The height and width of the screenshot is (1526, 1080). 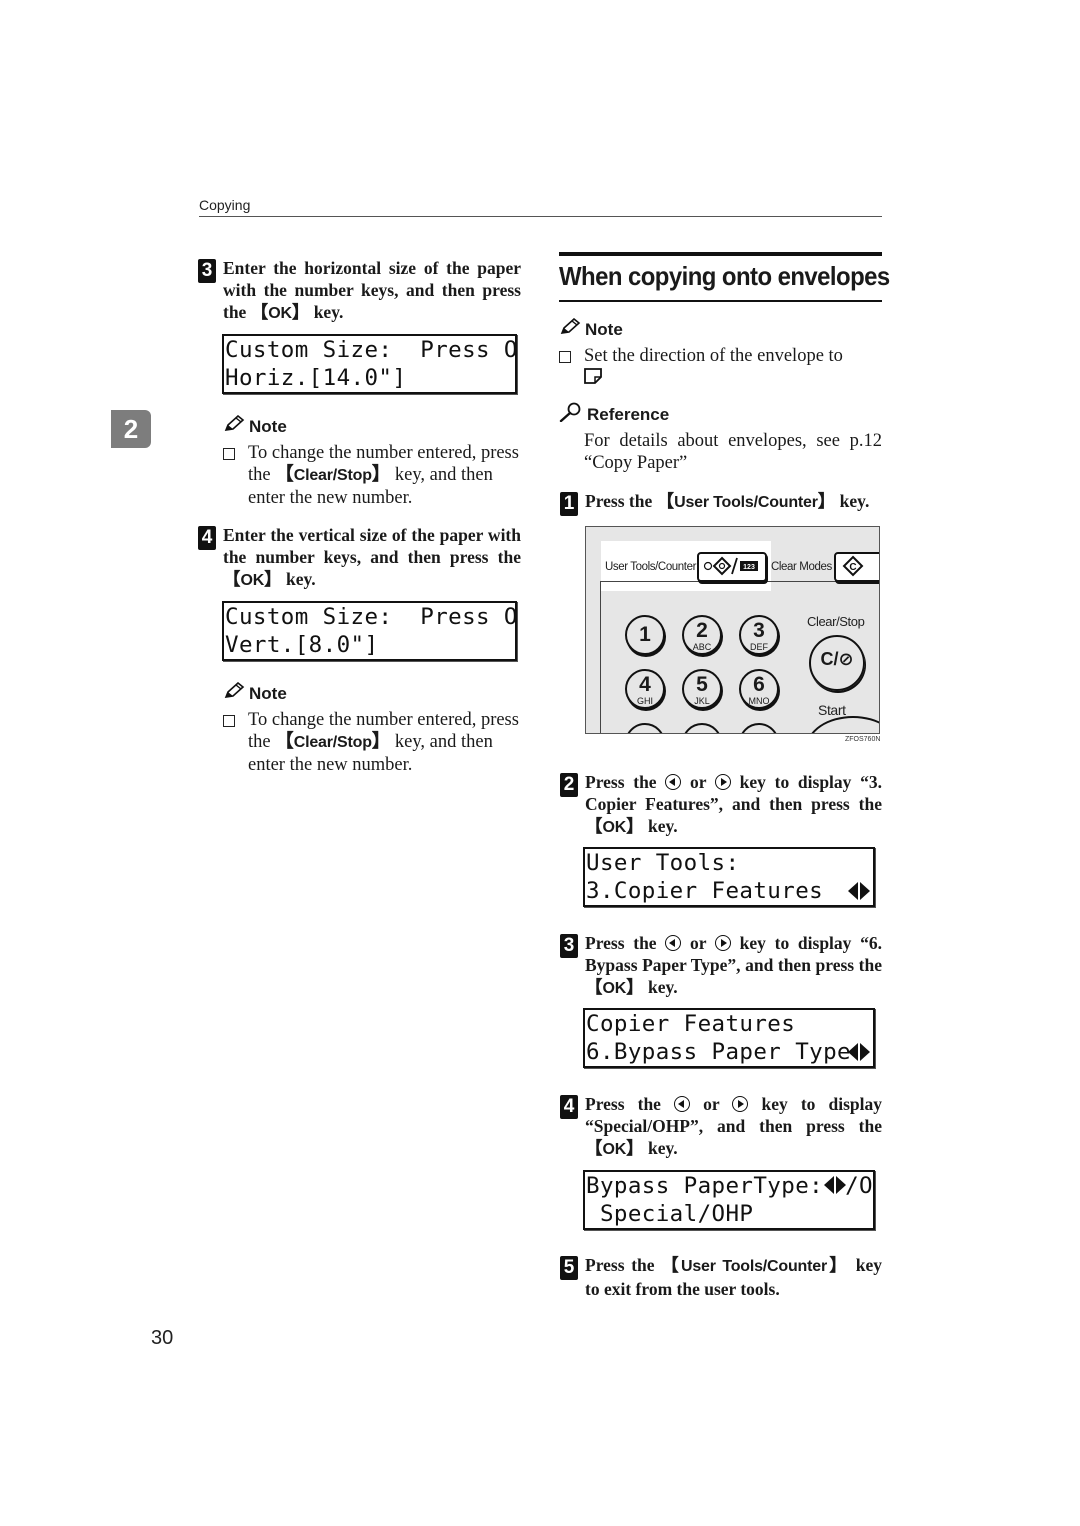 I want to click on lcd-line-2: Horiz.[14.0"], so click(x=316, y=378).